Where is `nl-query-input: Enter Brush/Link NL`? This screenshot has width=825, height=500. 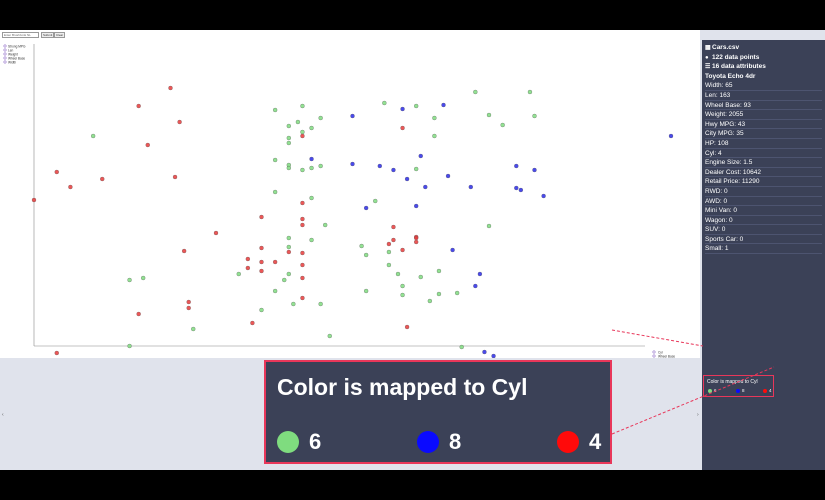 nl-query-input: Enter Brush/Link NL is located at coordinates (20, 35).